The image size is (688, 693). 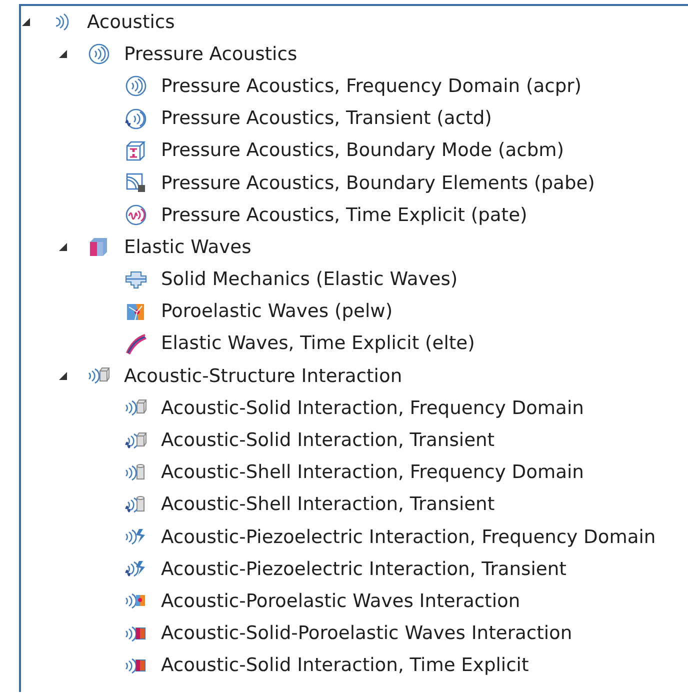 I want to click on tree-item: Acoustic-Solid Interaction, Frequency Domain, so click(x=372, y=408).